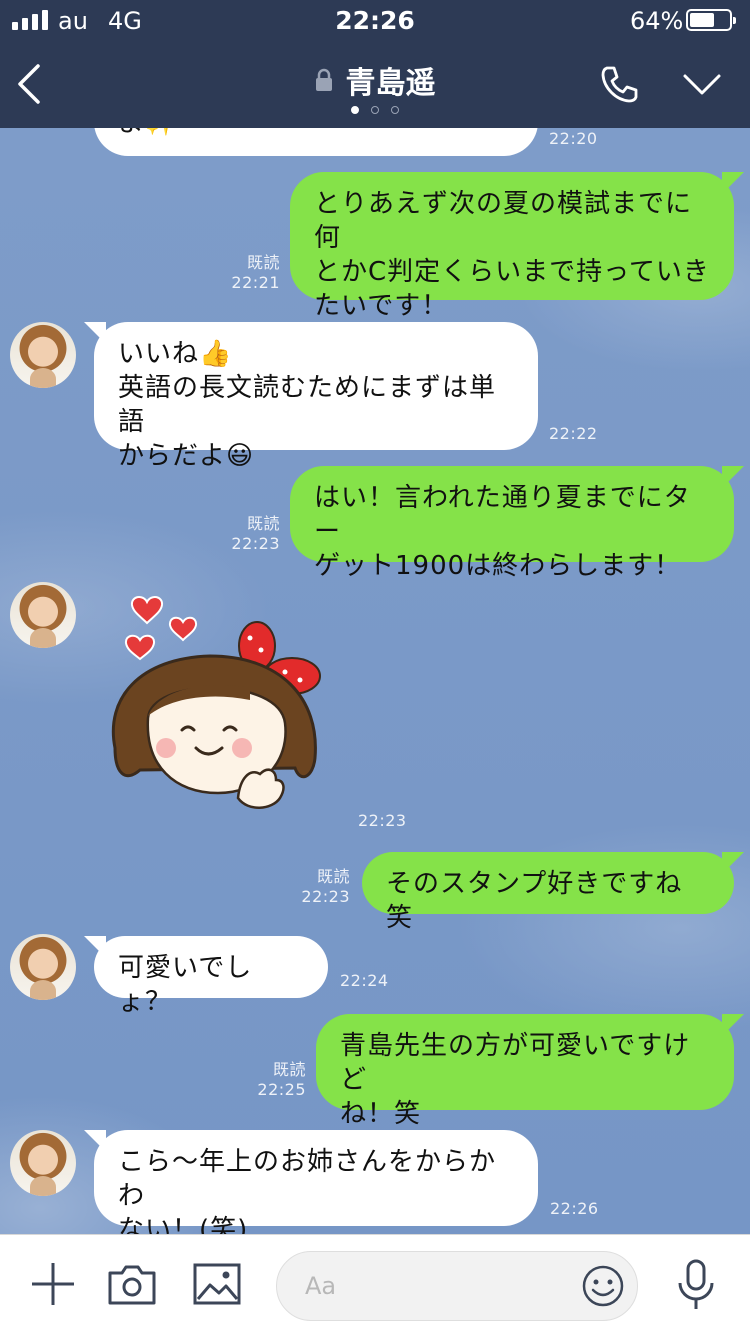 The height and width of the screenshot is (1334, 750). What do you see at coordinates (619, 85) in the screenshot?
I see `phone-call-icon` at bounding box center [619, 85].